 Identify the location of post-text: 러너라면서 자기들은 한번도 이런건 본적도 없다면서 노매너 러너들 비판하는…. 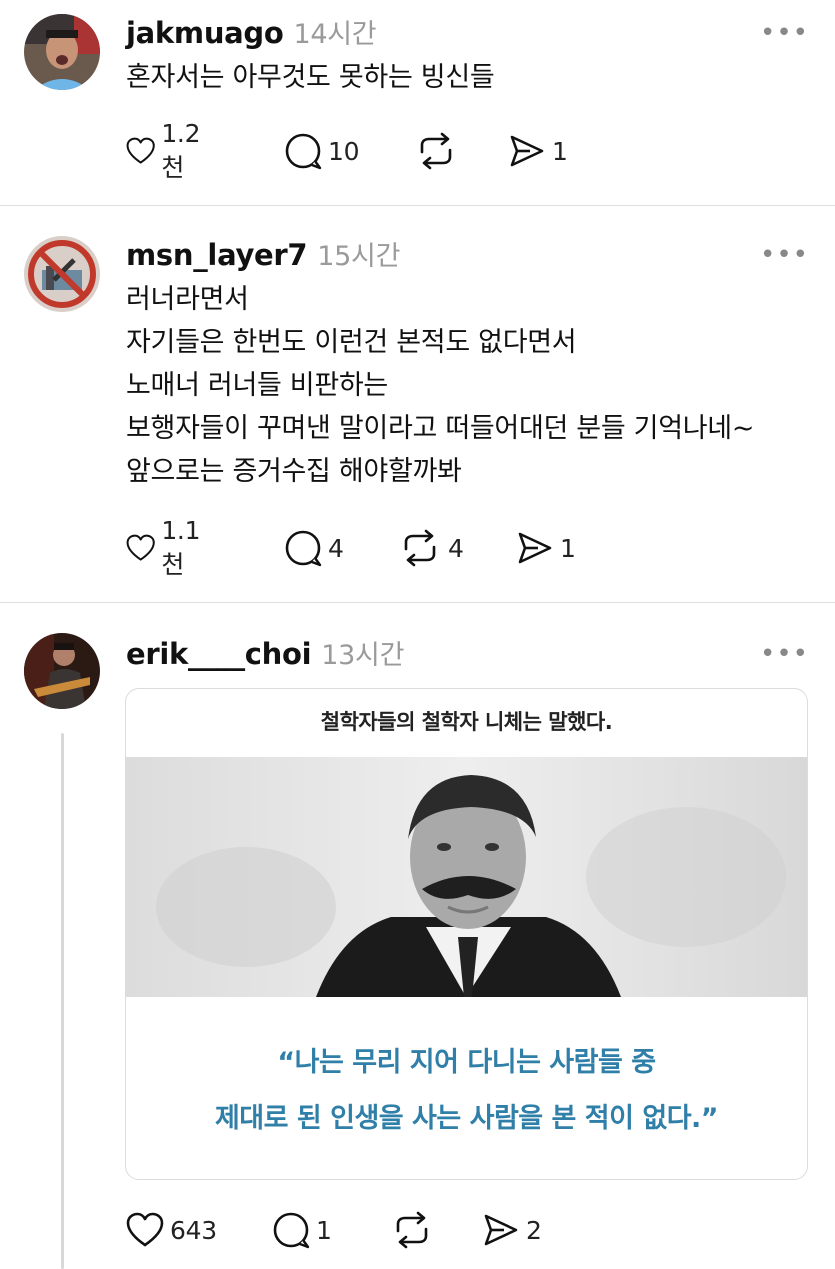
(440, 385).